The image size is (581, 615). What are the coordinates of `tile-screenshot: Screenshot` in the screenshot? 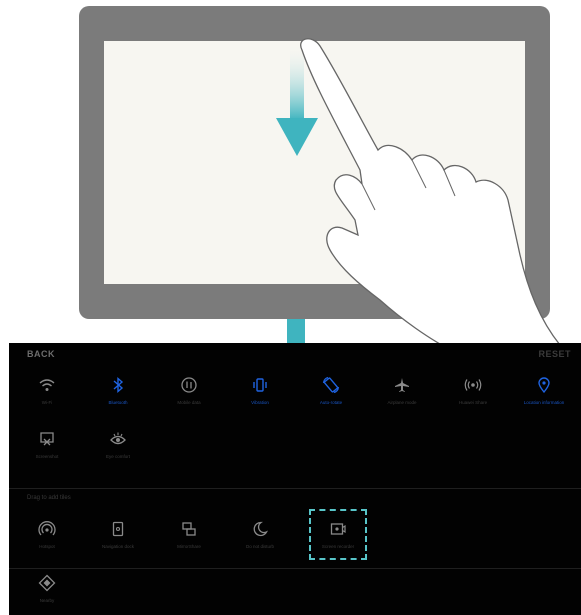 It's located at (47, 445).